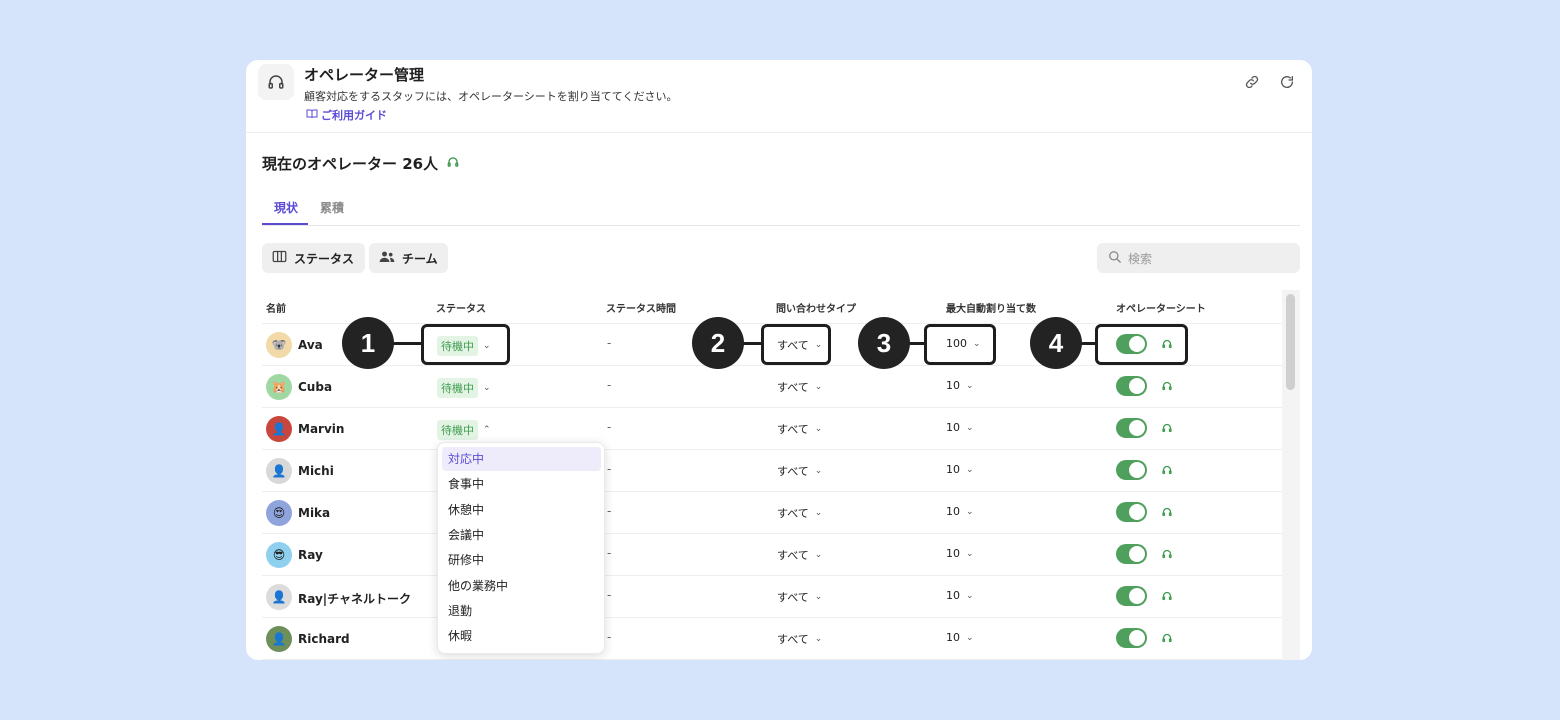 The width and height of the screenshot is (1560, 720). Describe the element at coordinates (1287, 82) in the screenshot. I see `refresh-icon` at that location.